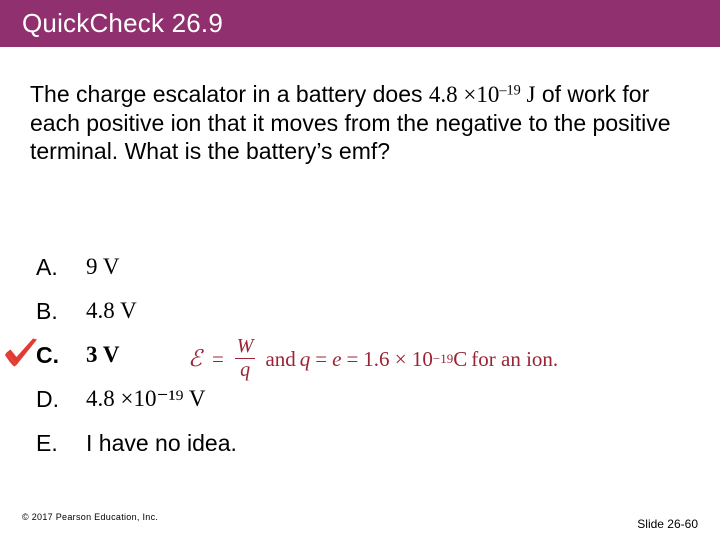  What do you see at coordinates (360, 318) in the screenshot?
I see `choice-row-b: B. 4.8 V` at bounding box center [360, 318].